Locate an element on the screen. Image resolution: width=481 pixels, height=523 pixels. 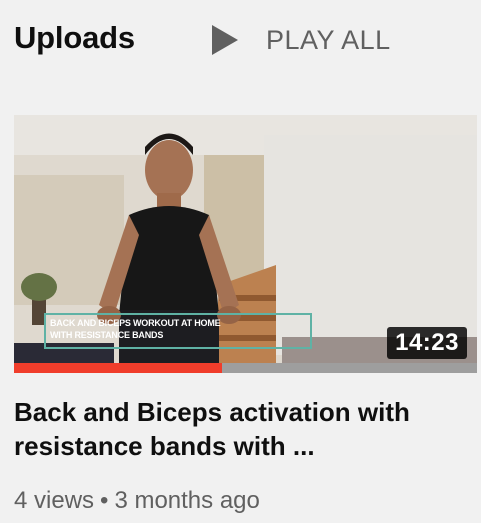
watch-progress-bar is located at coordinates (245, 368).